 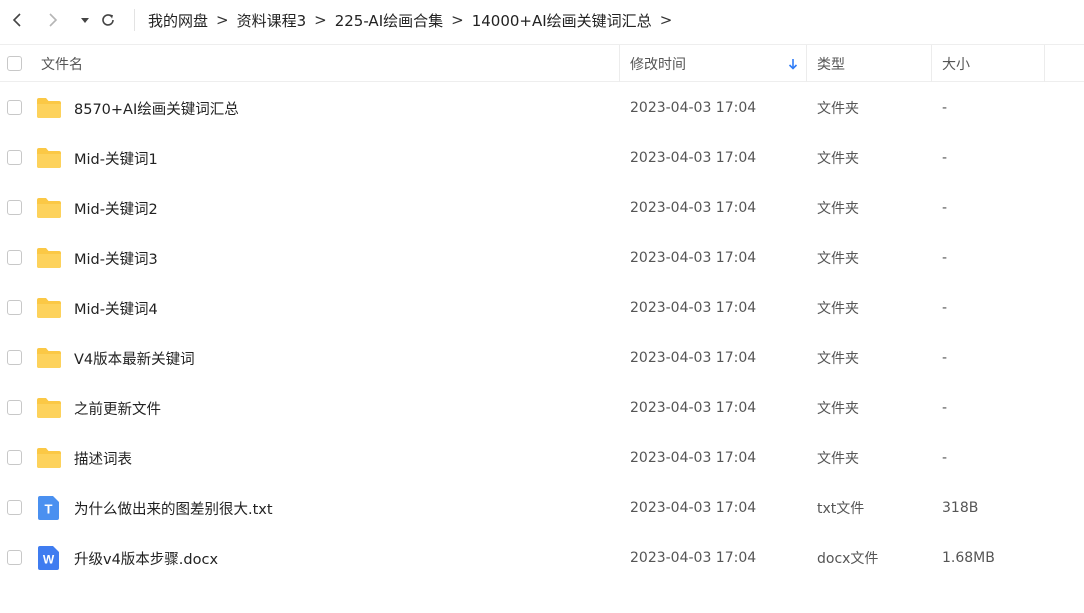 I want to click on history-dropdown-button, so click(x=85, y=20).